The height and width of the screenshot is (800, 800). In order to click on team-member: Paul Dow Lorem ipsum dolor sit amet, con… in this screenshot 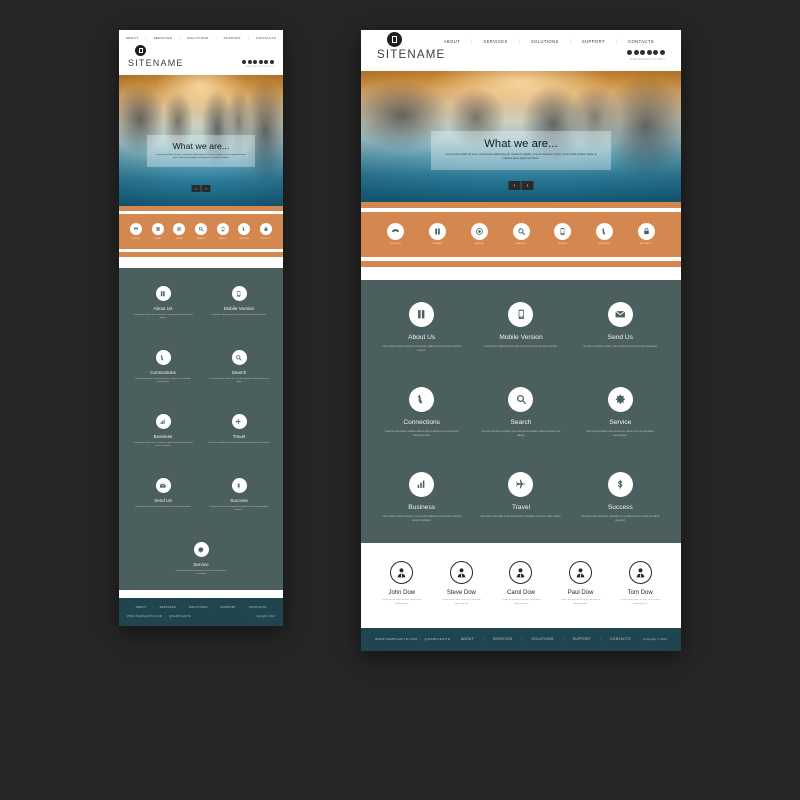, I will do `click(581, 583)`.